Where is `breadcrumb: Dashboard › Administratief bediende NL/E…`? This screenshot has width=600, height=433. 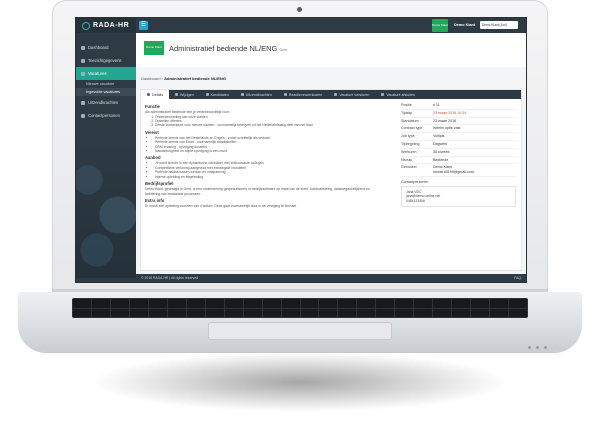 breadcrumb: Dashboard › Administratief bediende NL/E… is located at coordinates (183, 78).